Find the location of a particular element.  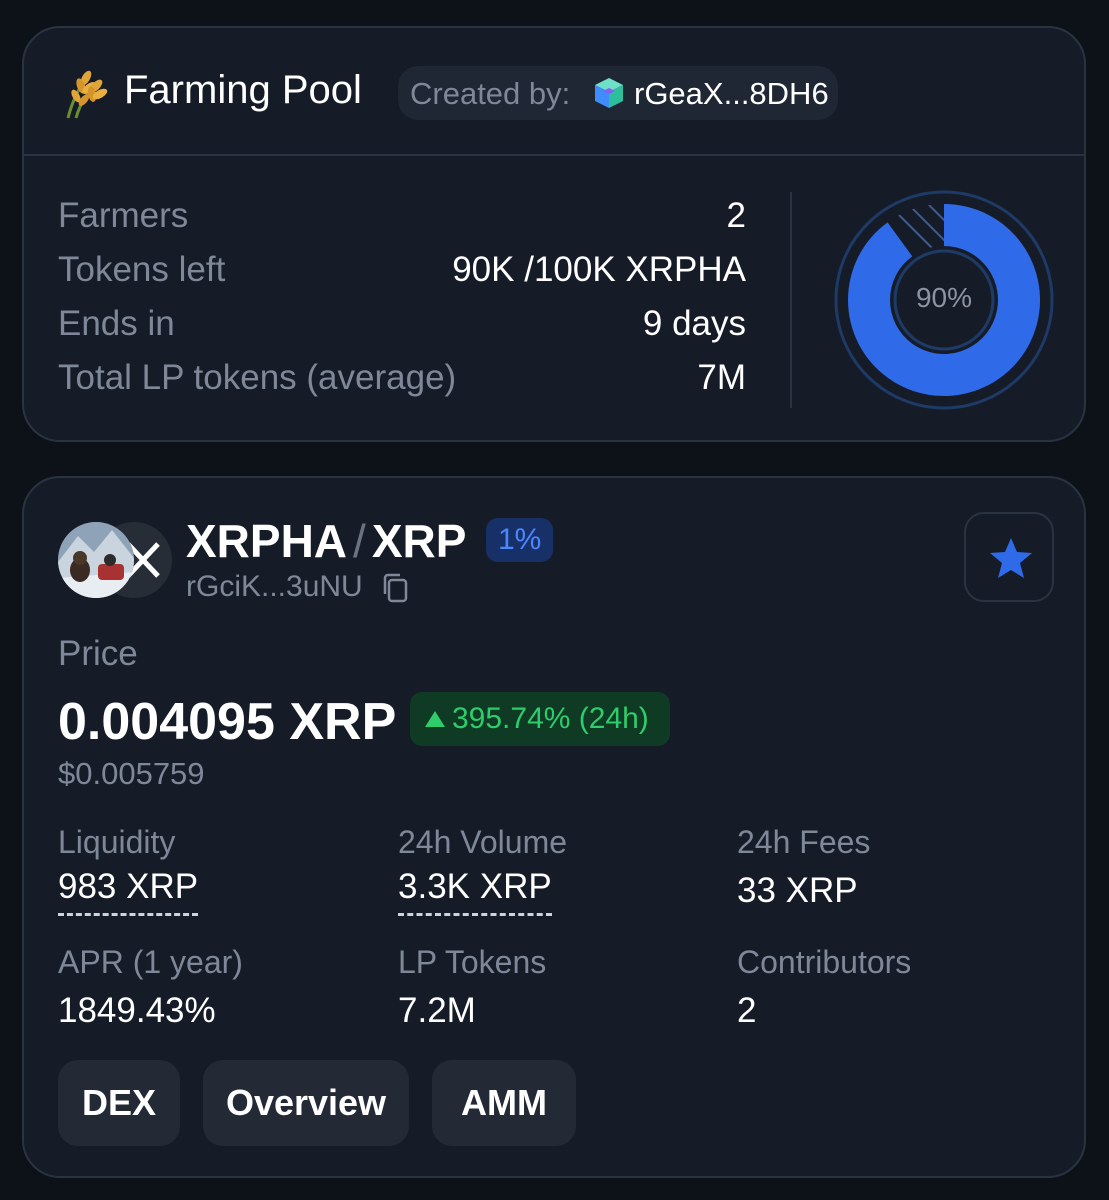

base-token: XRPHA is located at coordinates (267, 541).